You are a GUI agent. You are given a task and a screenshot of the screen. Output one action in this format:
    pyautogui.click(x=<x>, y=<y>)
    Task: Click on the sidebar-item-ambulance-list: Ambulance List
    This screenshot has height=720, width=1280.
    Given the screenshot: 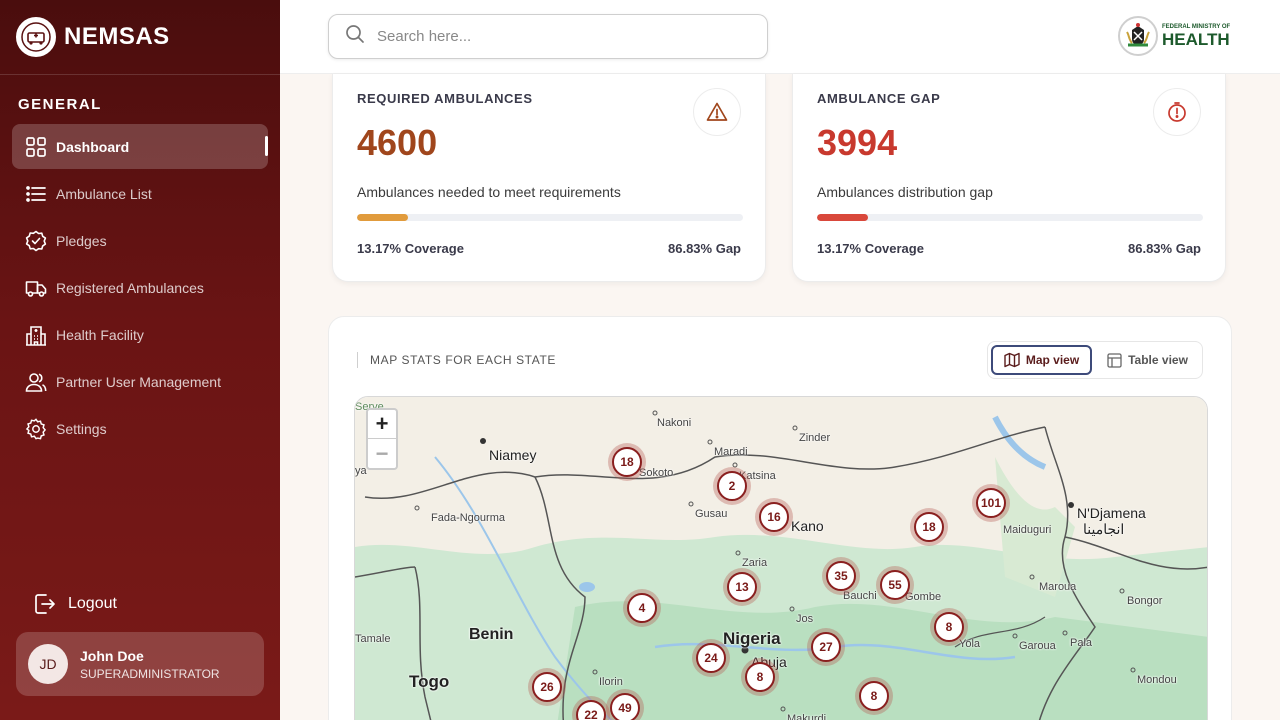 What is the action you would take?
    pyautogui.click(x=140, y=193)
    